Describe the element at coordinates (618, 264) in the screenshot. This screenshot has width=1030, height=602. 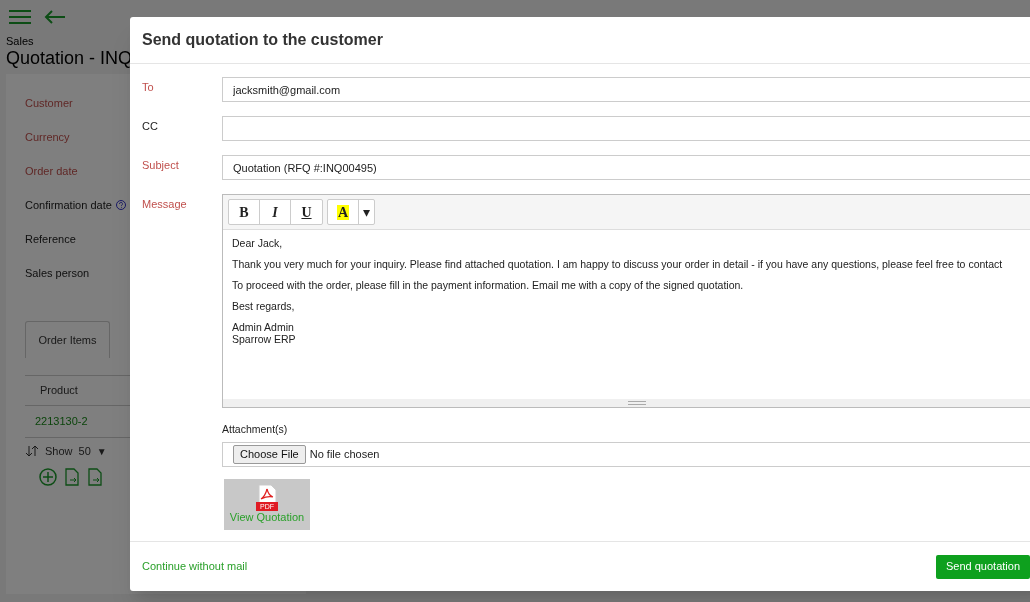
I see `message-paragraph: Thank you very much for your inquiry. Please find attached quotation. I am happy to discuss your order in detail - if you have any questions, please feel free to contact` at that location.